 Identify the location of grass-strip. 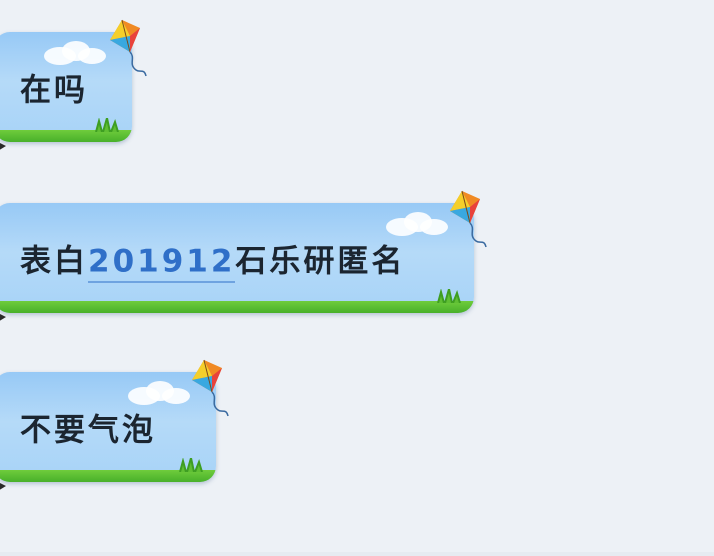
(237, 307).